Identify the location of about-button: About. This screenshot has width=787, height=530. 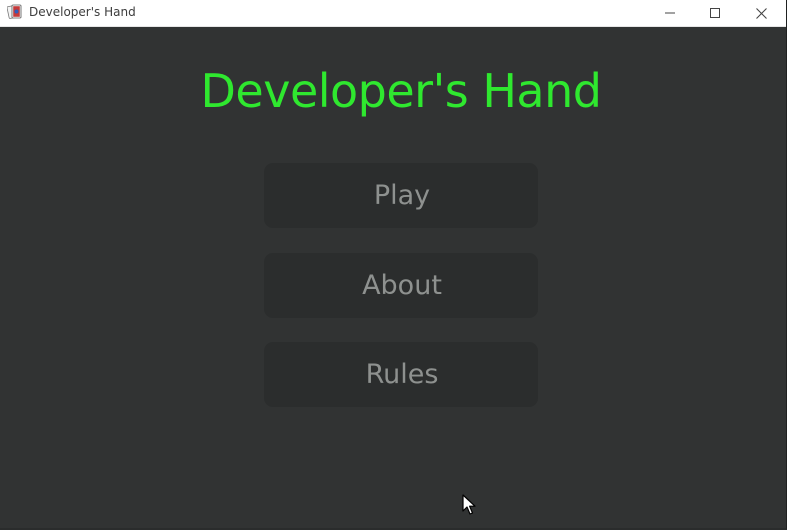
(401, 285).